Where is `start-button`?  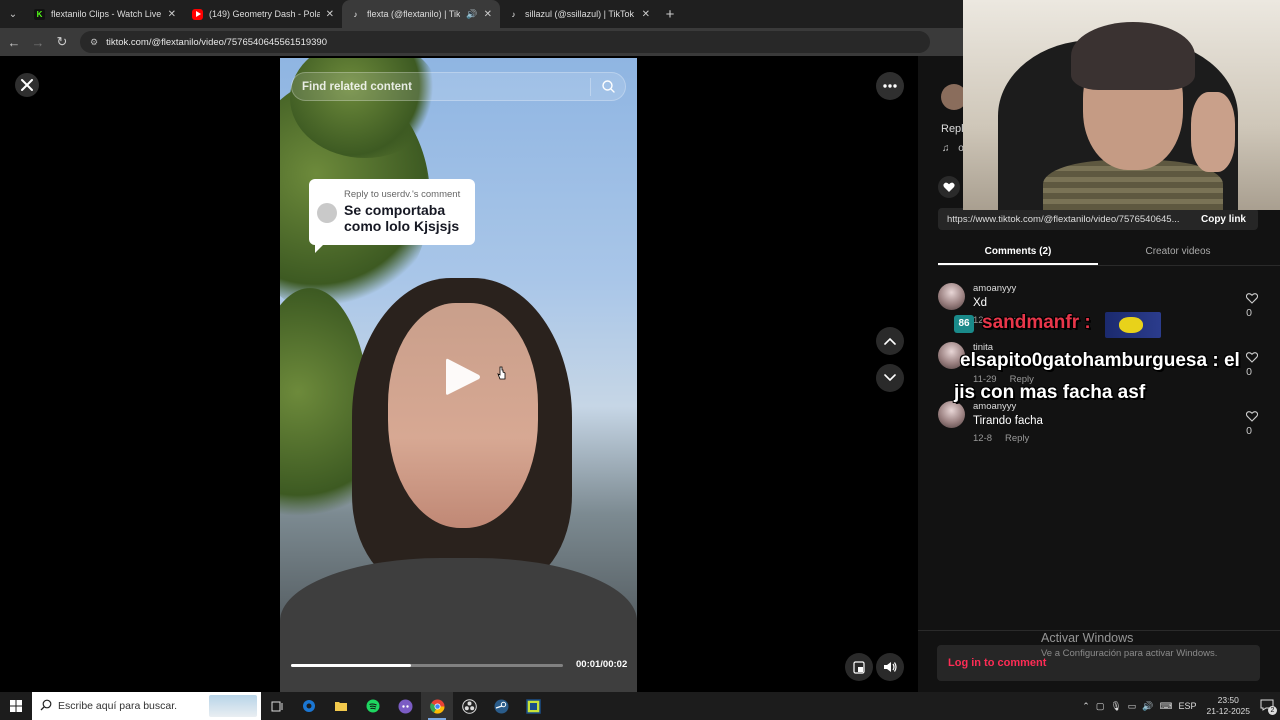 start-button is located at coordinates (16, 706).